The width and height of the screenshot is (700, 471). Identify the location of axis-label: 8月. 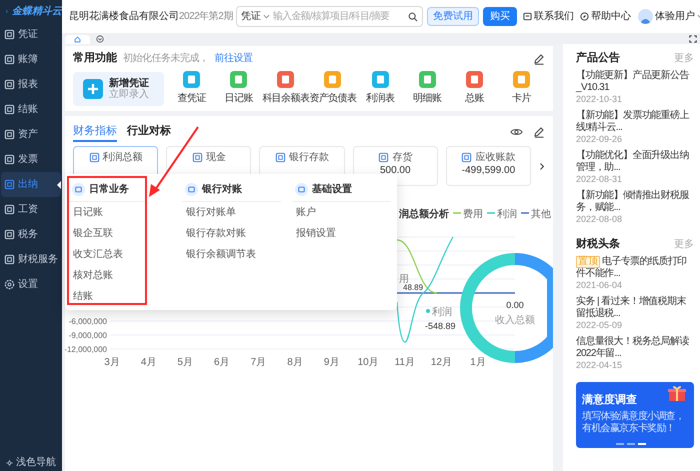
(295, 362).